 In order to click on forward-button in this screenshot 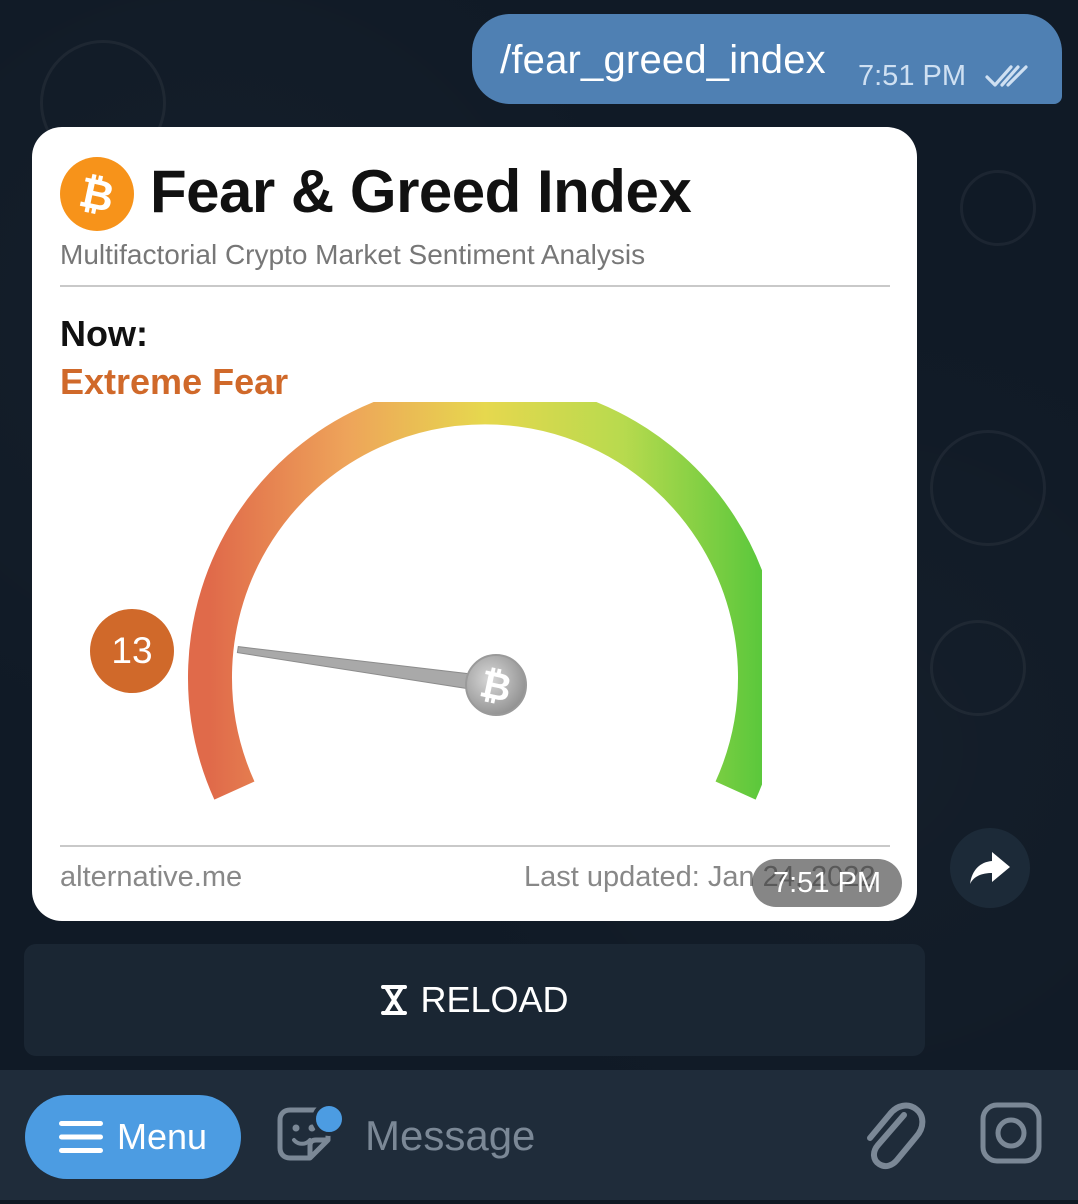, I will do `click(990, 868)`.